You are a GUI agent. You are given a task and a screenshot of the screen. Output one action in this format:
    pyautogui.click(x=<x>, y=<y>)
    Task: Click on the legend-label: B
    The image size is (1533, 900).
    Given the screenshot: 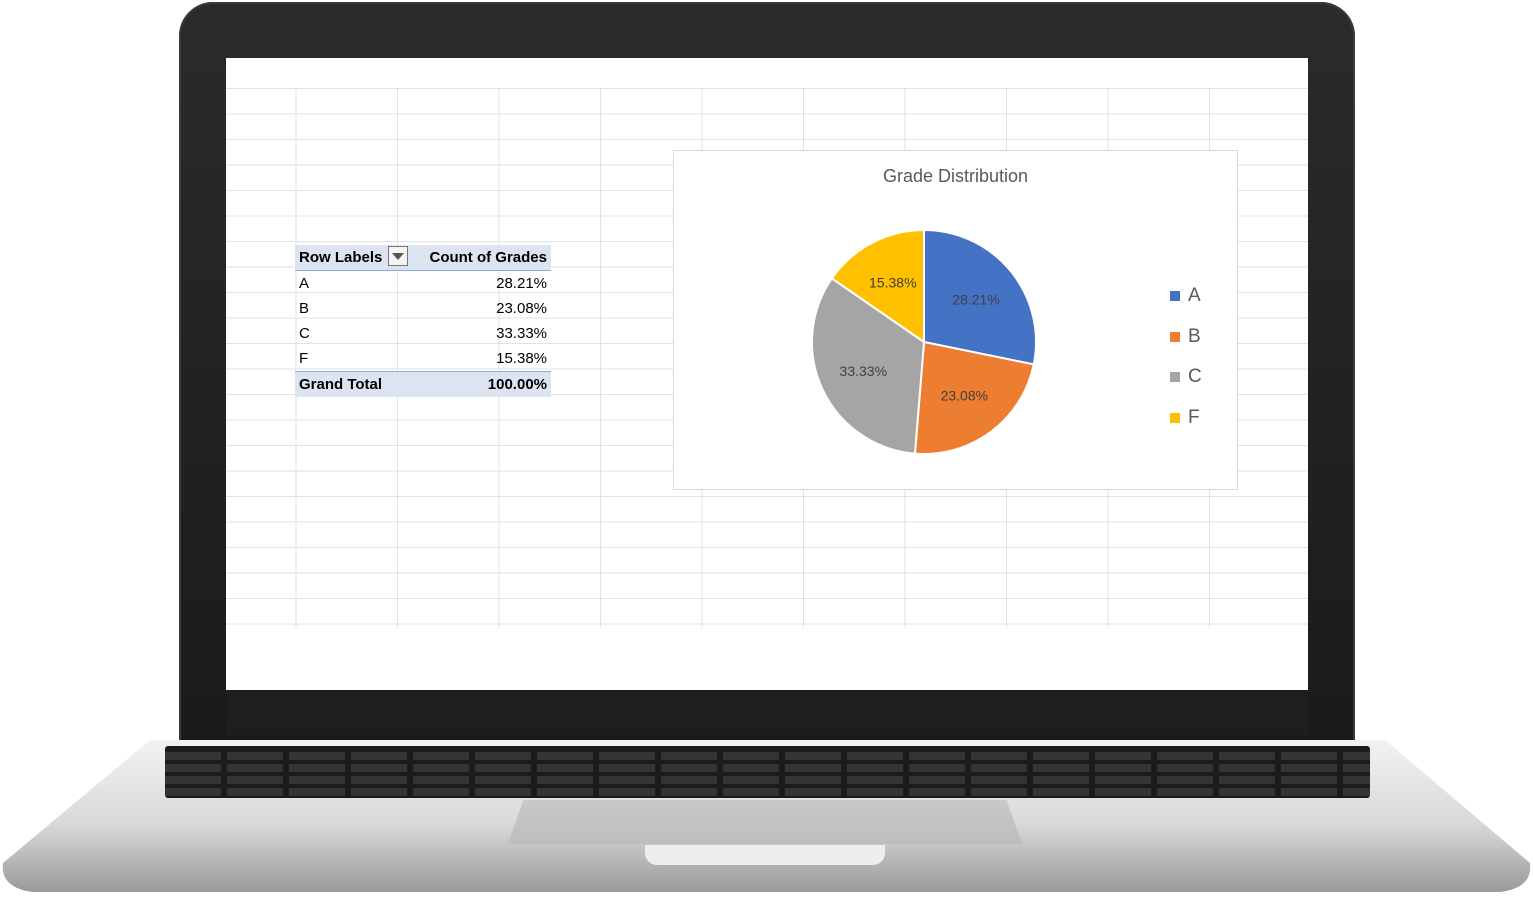 What is the action you would take?
    pyautogui.click(x=1194, y=336)
    